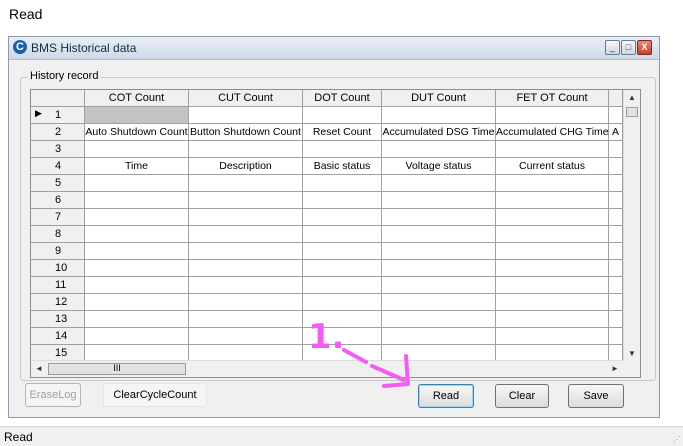 This screenshot has width=683, height=446. What do you see at coordinates (552, 98) in the screenshot?
I see `column-header: FET OT Count` at bounding box center [552, 98].